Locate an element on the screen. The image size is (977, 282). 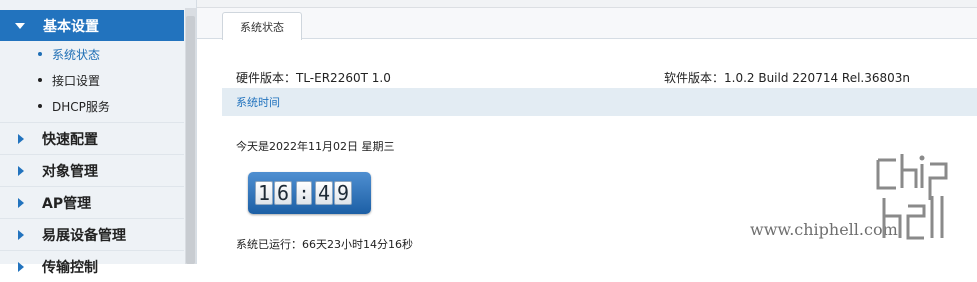
menu-object-management: 对象管理 is located at coordinates (92, 170).